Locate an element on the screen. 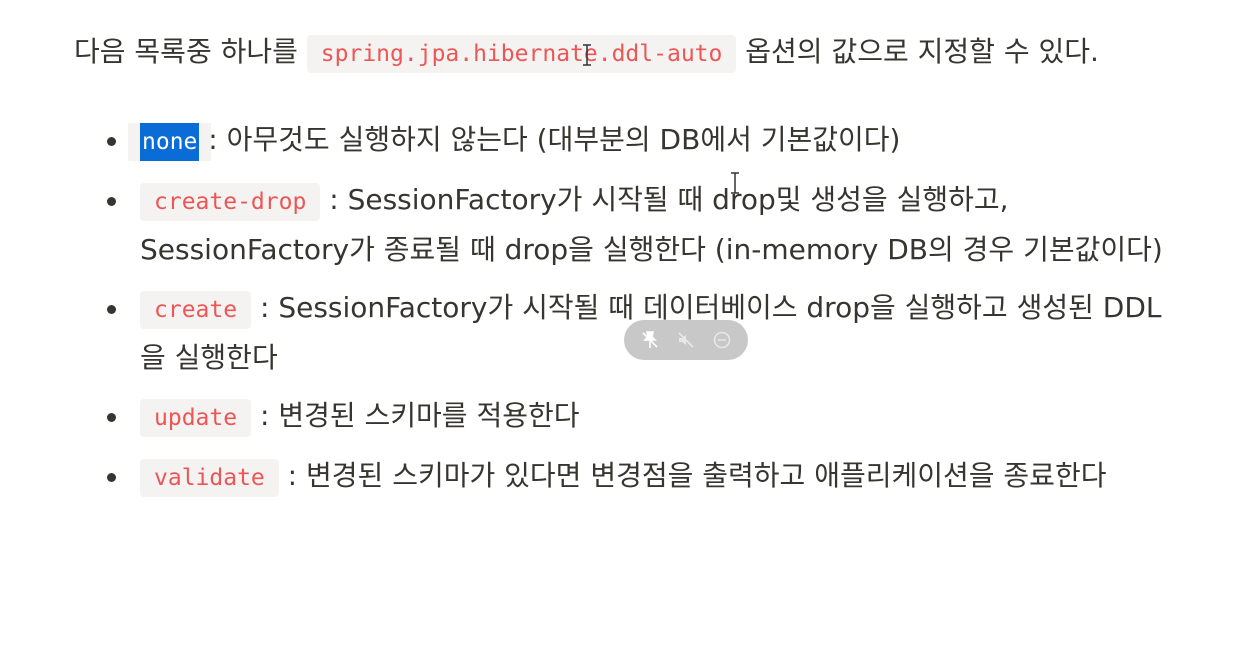  code-none: none is located at coordinates (170, 142).